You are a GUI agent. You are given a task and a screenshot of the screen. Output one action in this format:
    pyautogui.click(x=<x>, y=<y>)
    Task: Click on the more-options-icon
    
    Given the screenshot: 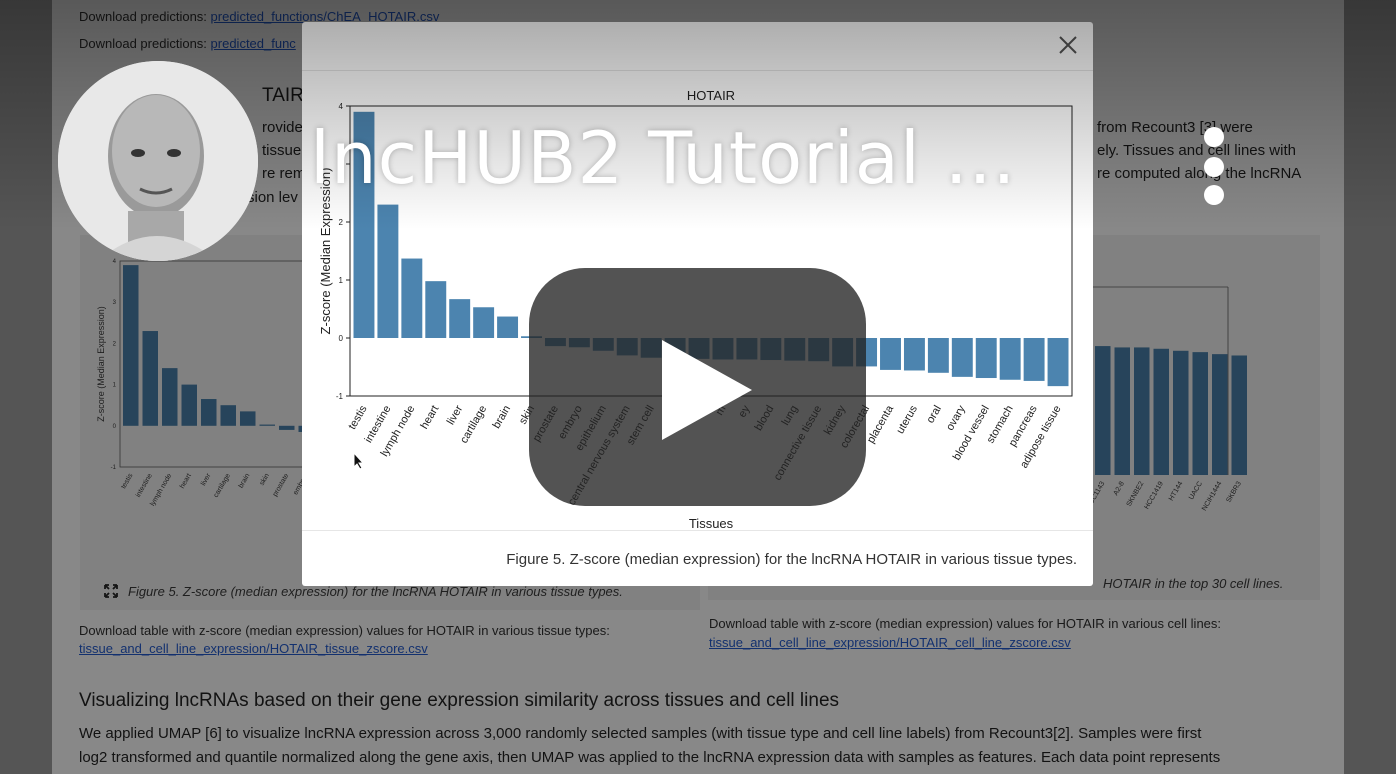 What is the action you would take?
    pyautogui.click(x=1214, y=167)
    